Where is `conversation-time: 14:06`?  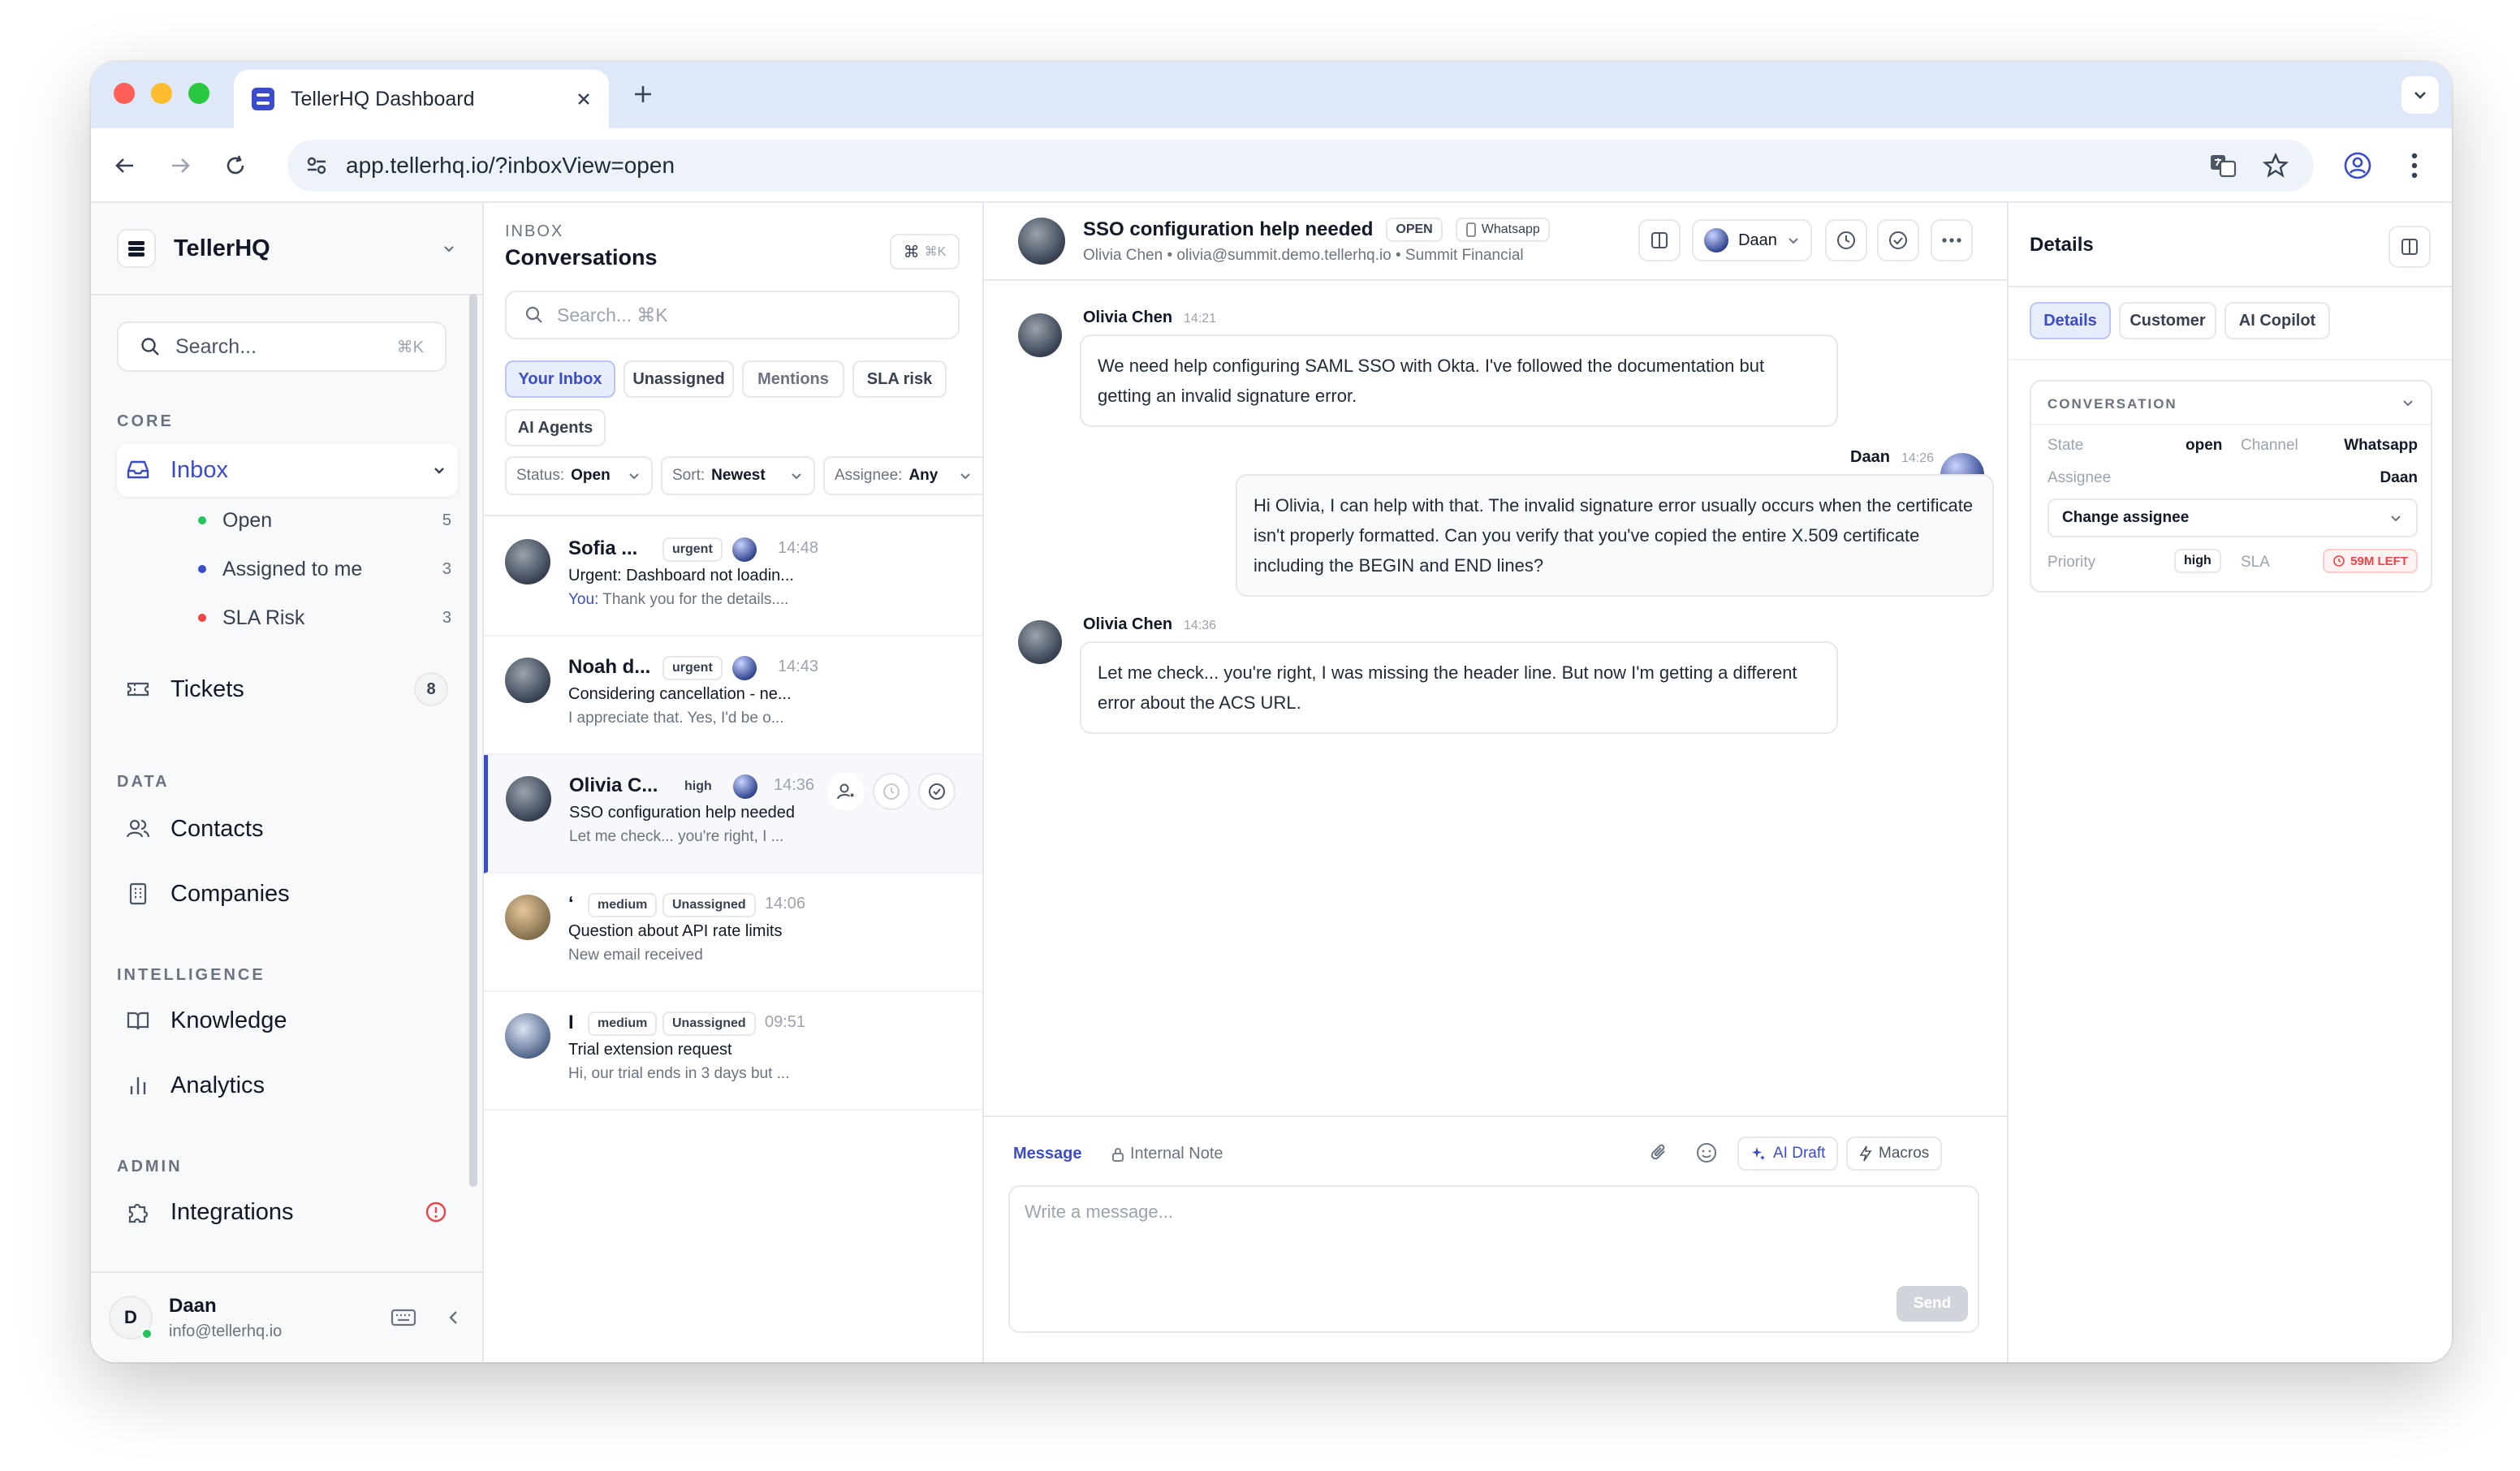 conversation-time: 14:06 is located at coordinates (785, 903).